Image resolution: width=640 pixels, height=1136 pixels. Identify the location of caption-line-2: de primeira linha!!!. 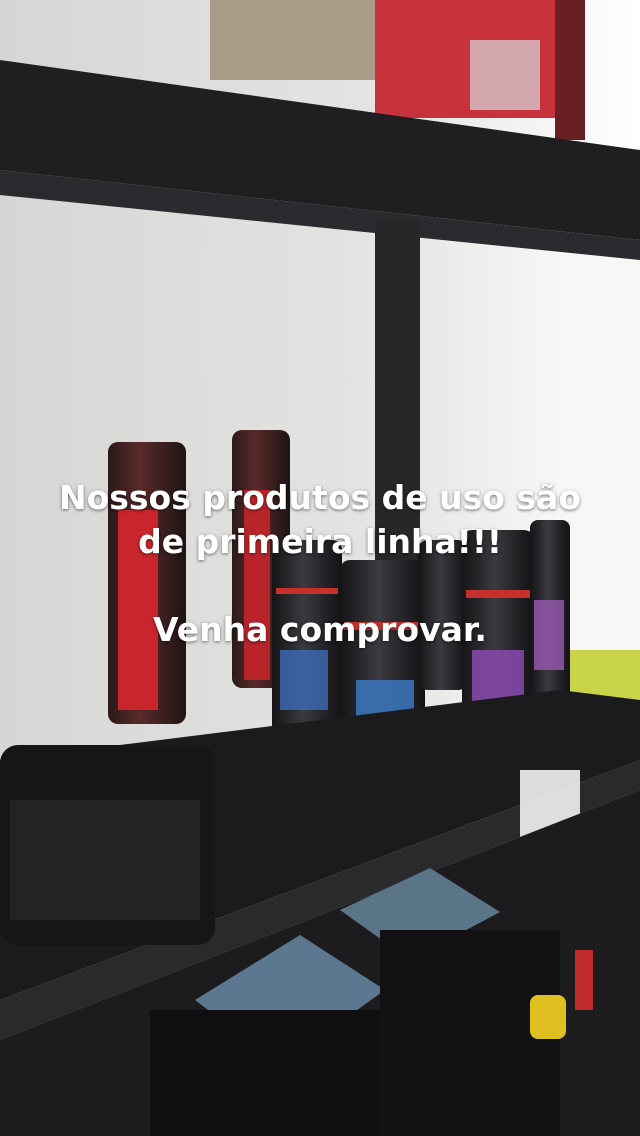
(320, 541).